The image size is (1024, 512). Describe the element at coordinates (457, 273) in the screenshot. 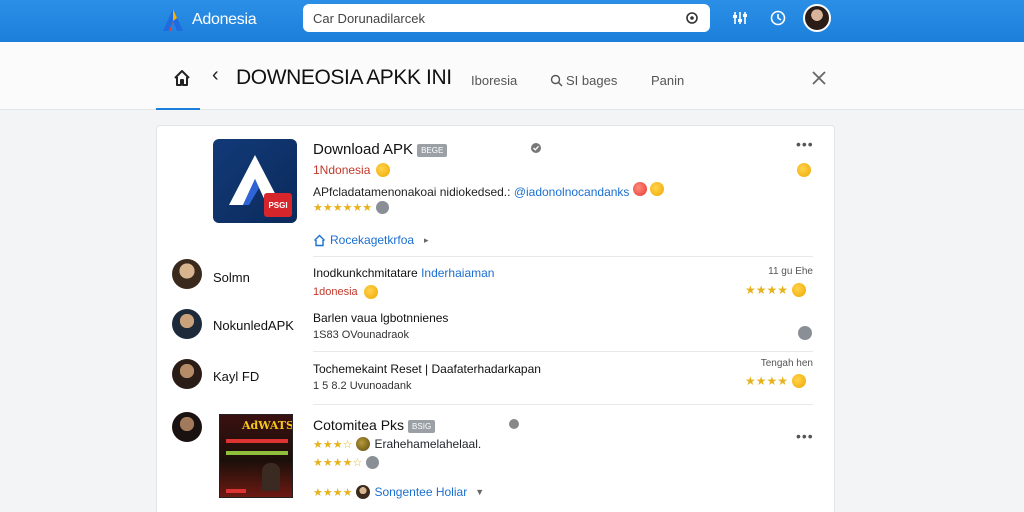

I see `review-title-link: Inderhaiaman` at that location.